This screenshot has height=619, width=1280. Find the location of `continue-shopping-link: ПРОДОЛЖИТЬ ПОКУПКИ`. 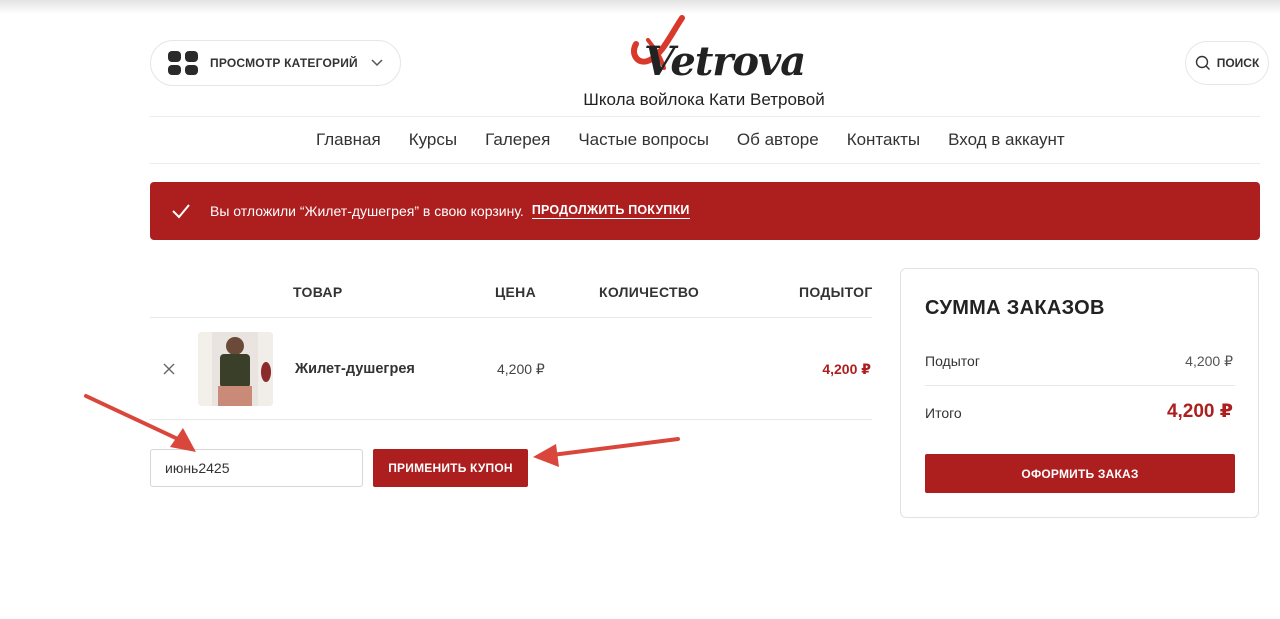

continue-shopping-link: ПРОДОЛЖИТЬ ПОКУПКИ is located at coordinates (610, 211).